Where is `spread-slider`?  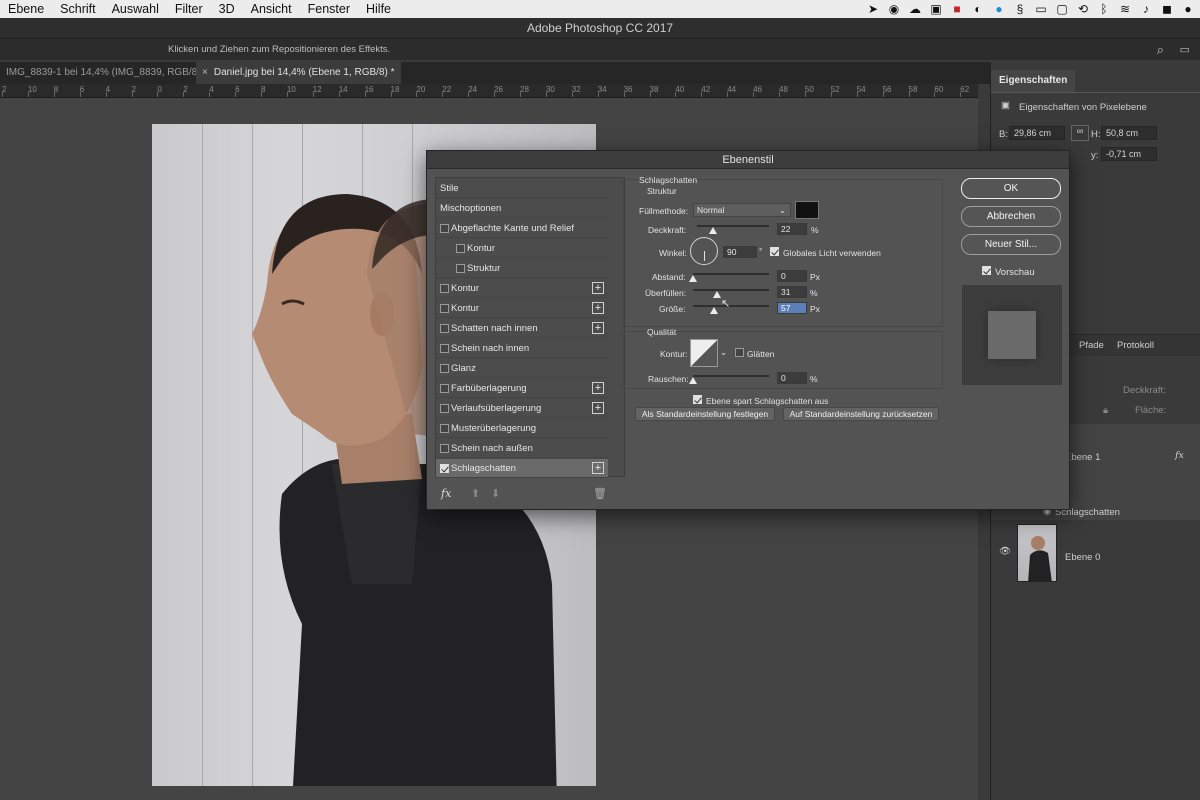 spread-slider is located at coordinates (731, 290).